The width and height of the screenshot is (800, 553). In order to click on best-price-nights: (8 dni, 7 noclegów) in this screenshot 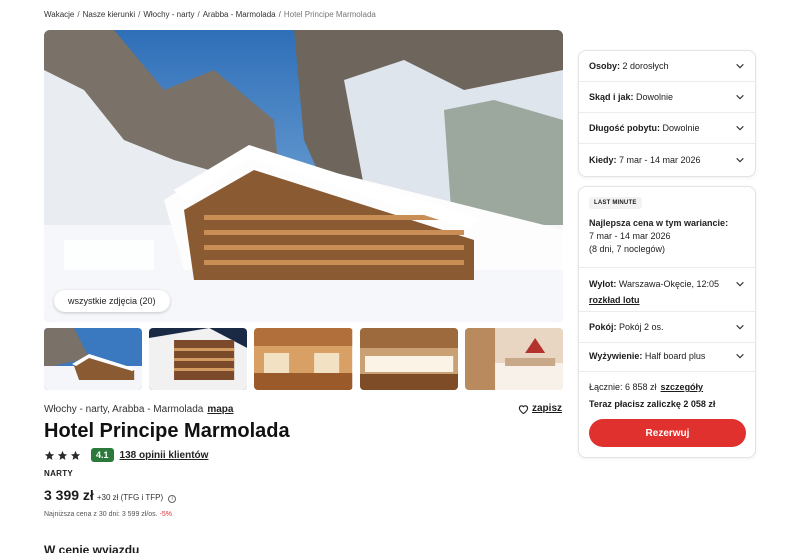, I will do `click(627, 249)`.